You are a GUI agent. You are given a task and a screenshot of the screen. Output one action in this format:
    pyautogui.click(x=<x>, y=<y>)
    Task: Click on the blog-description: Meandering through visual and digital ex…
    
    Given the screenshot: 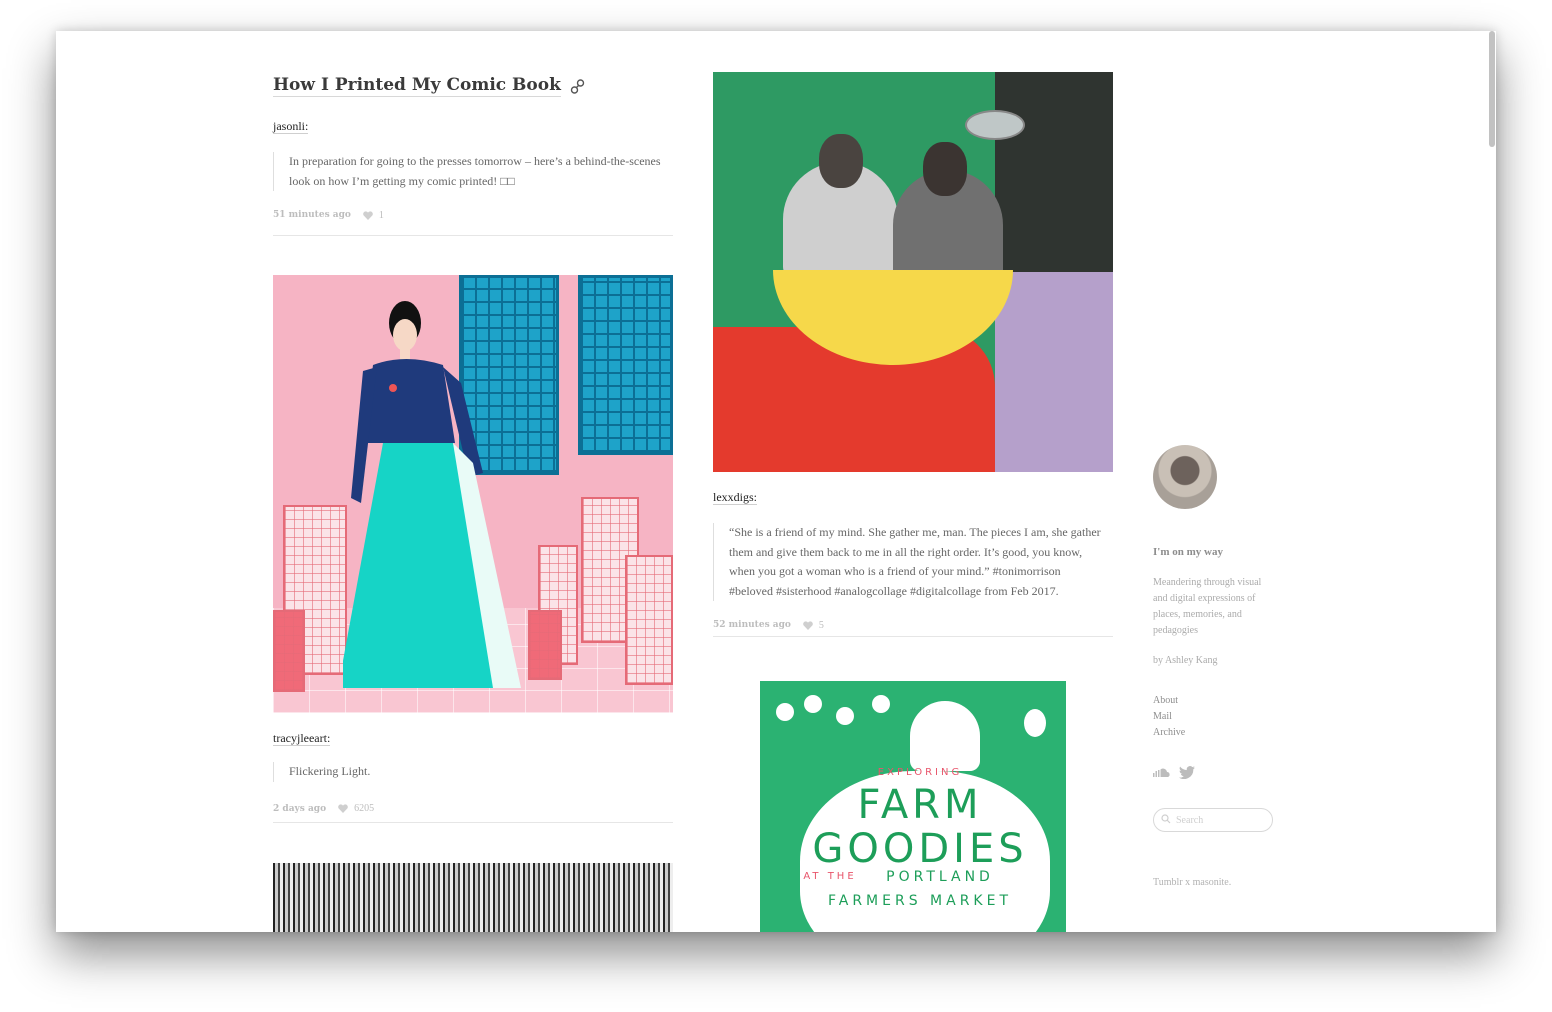 What is the action you would take?
    pyautogui.click(x=1207, y=606)
    